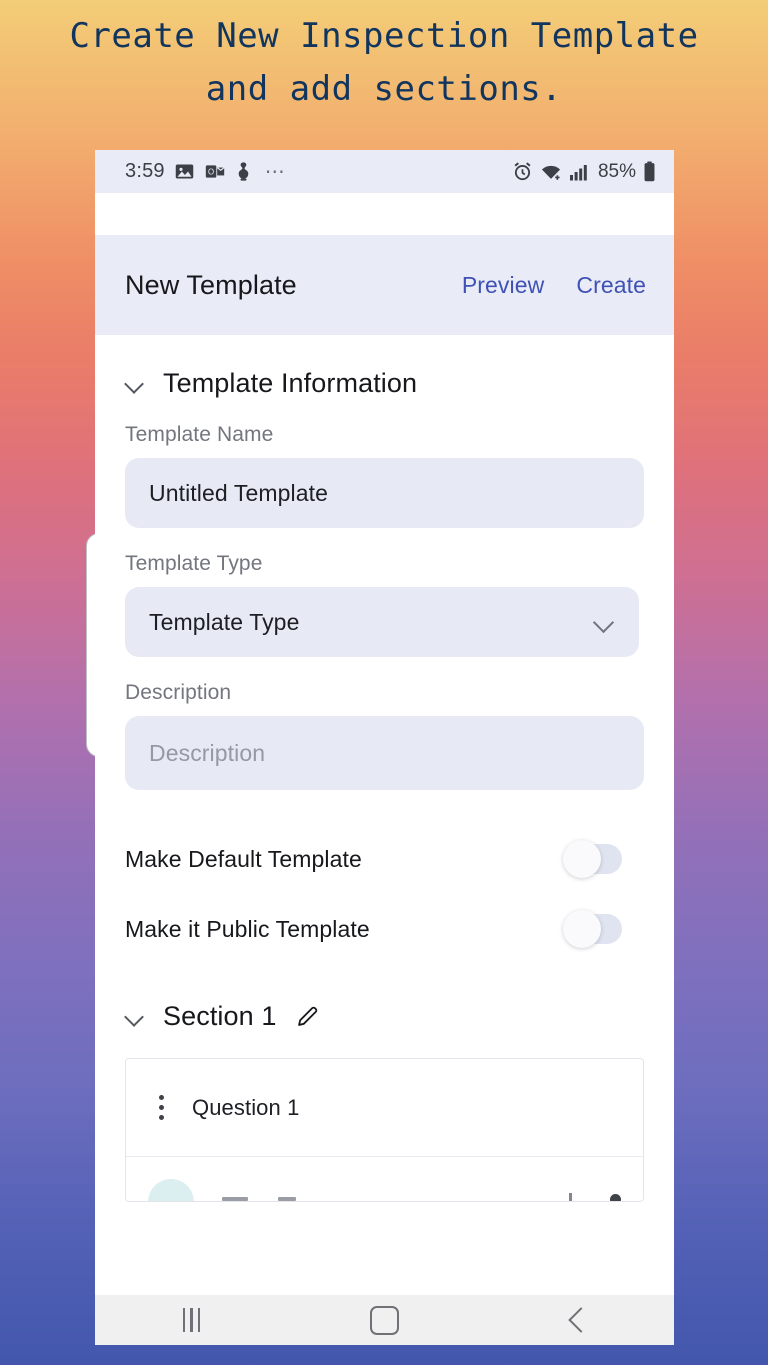 The image size is (768, 1365). What do you see at coordinates (384, 859) in the screenshot?
I see `make-default-template-row: Make Default Template` at bounding box center [384, 859].